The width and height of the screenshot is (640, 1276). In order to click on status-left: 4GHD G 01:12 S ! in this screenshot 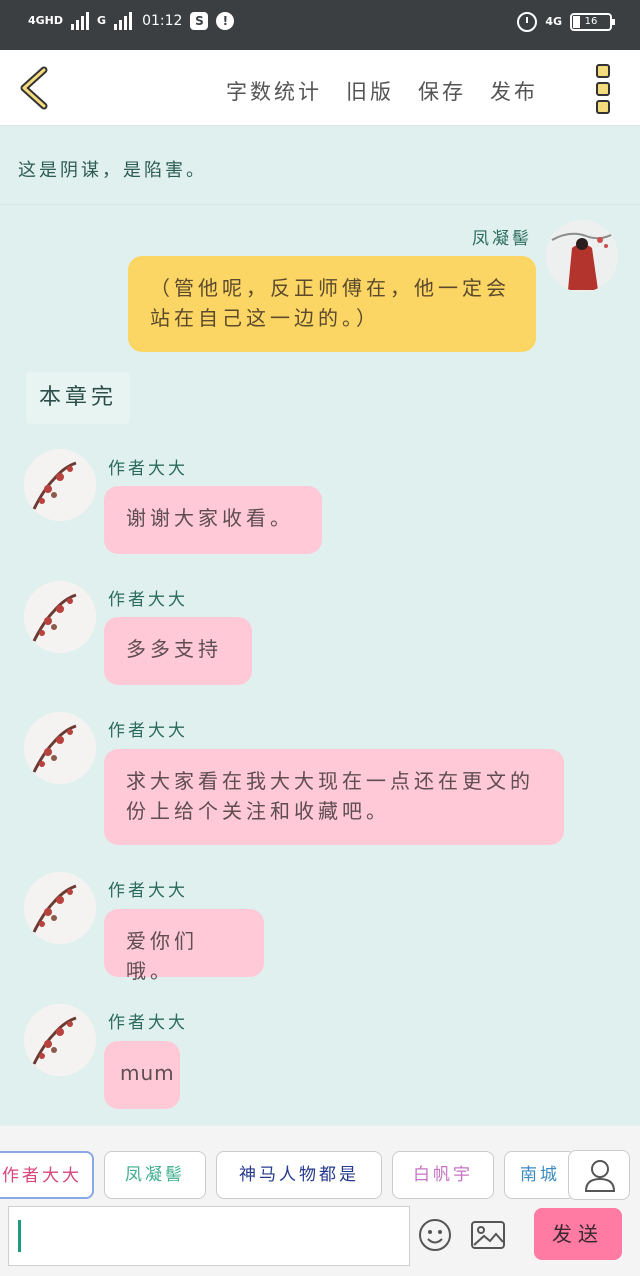, I will do `click(131, 21)`.